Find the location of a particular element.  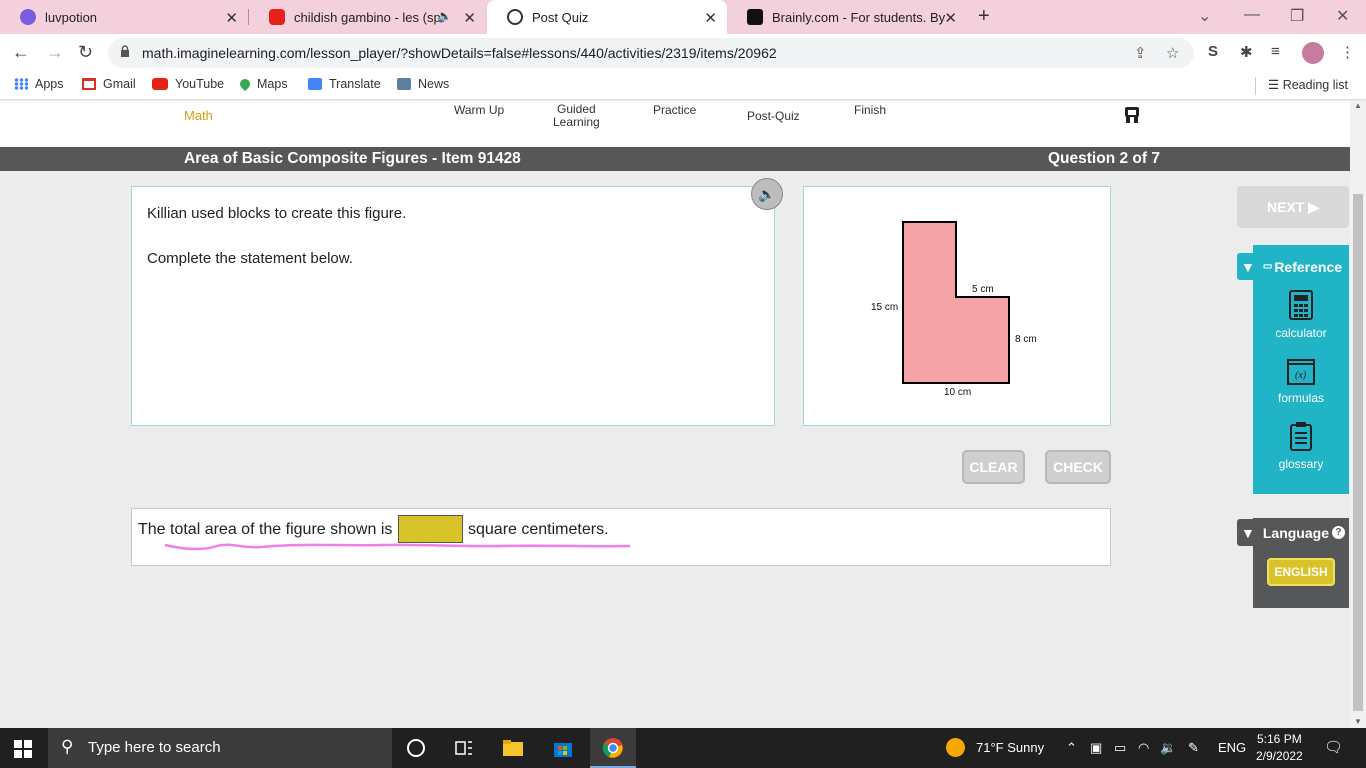

bookmark-news: News is located at coordinates (423, 84).